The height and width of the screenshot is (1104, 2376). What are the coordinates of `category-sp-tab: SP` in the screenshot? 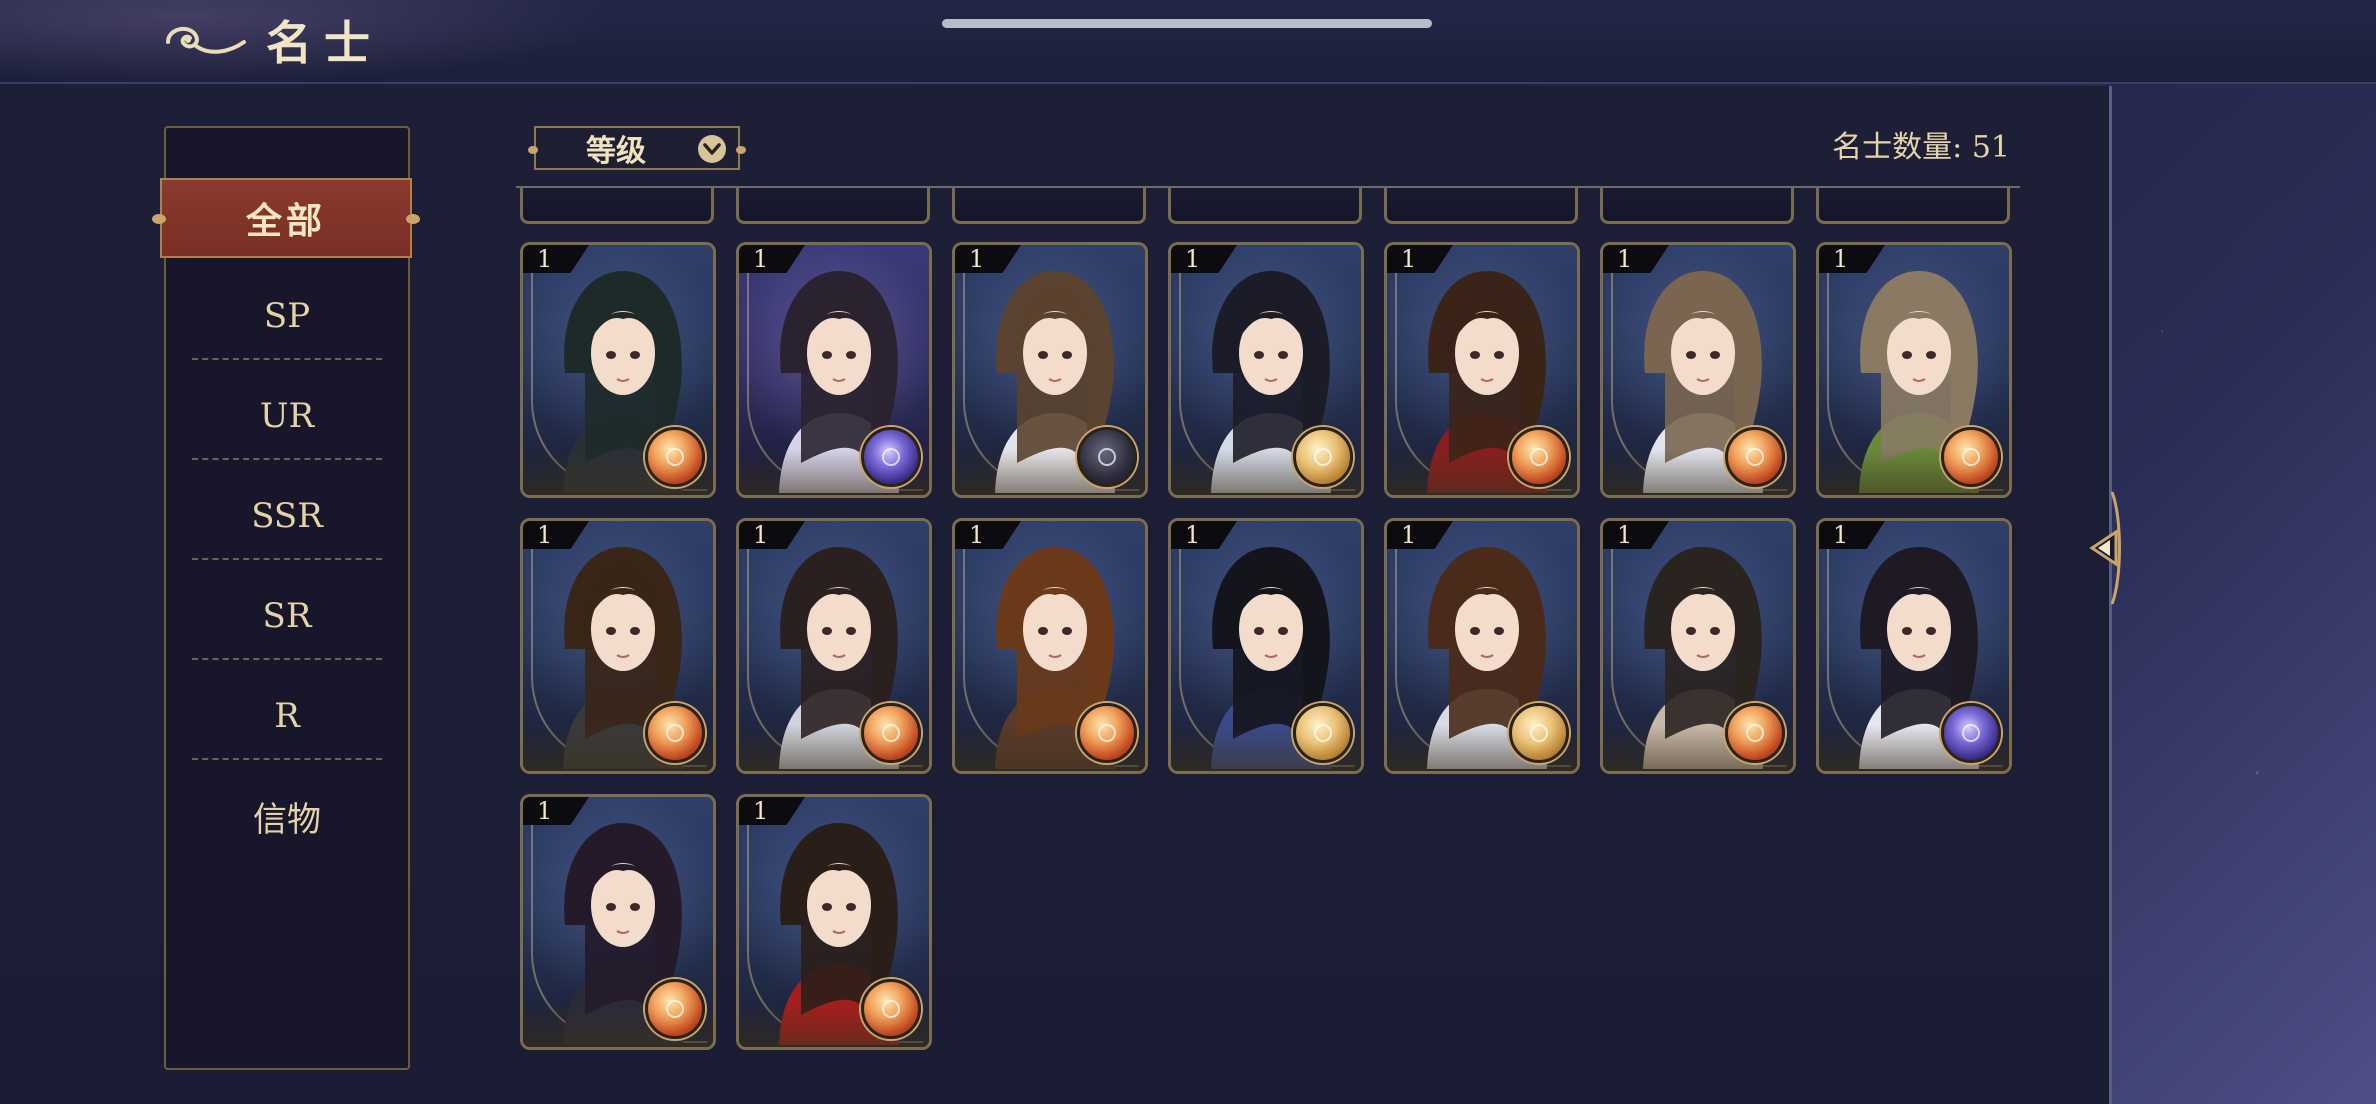 It's located at (287, 316).